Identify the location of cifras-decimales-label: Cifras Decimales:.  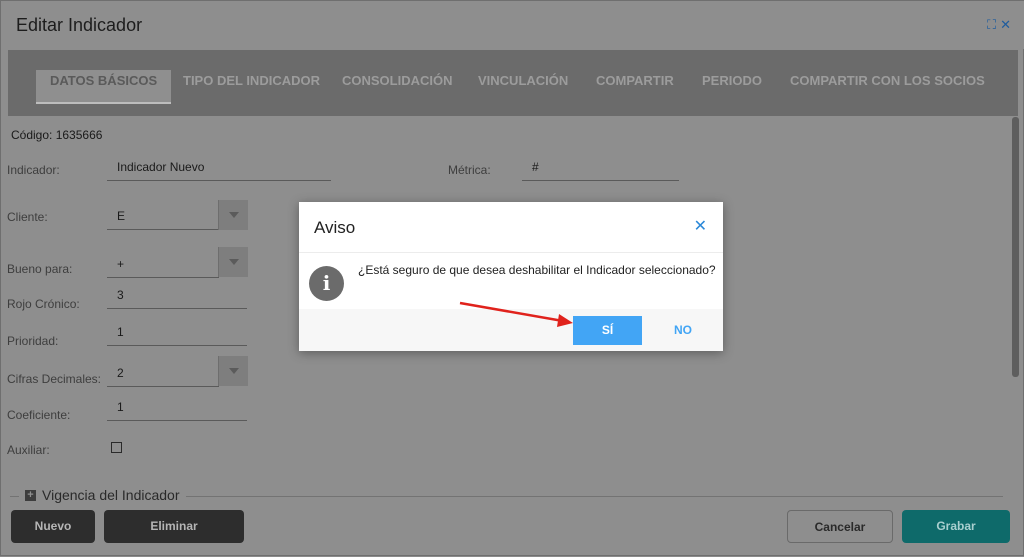
(54, 379).